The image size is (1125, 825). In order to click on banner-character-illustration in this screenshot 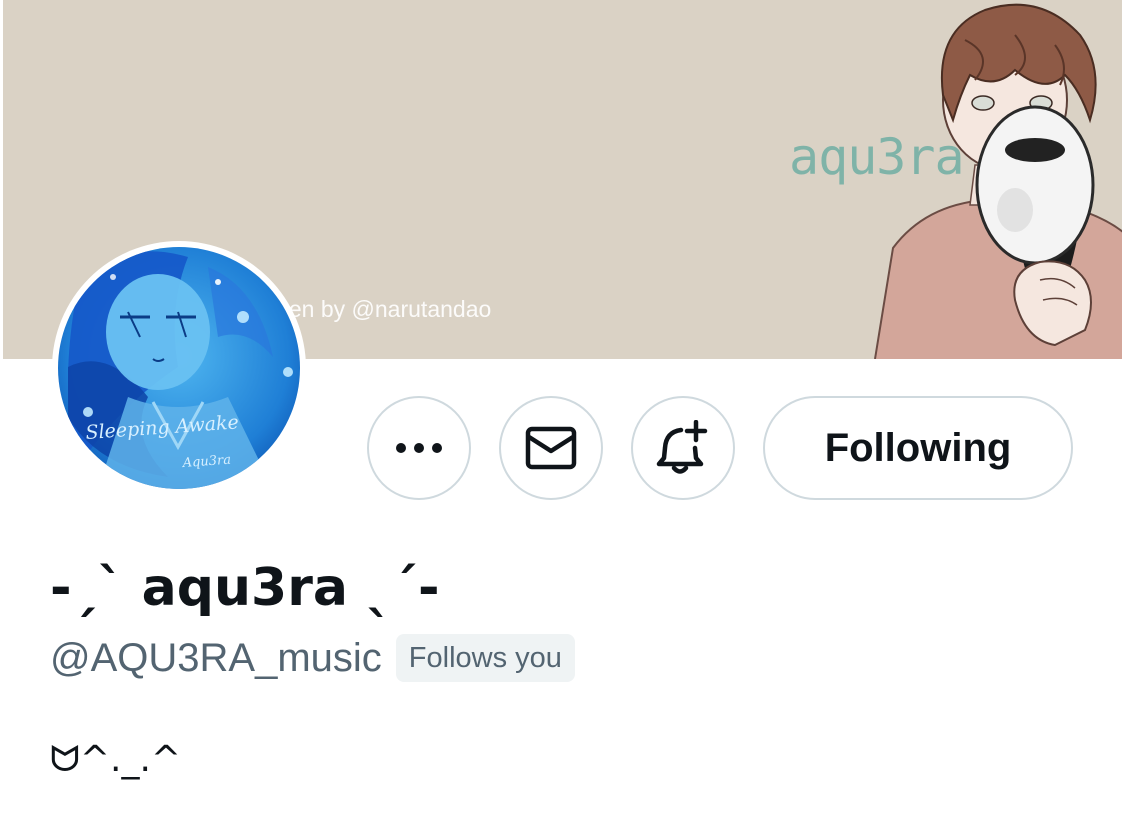, I will do `click(998, 181)`.